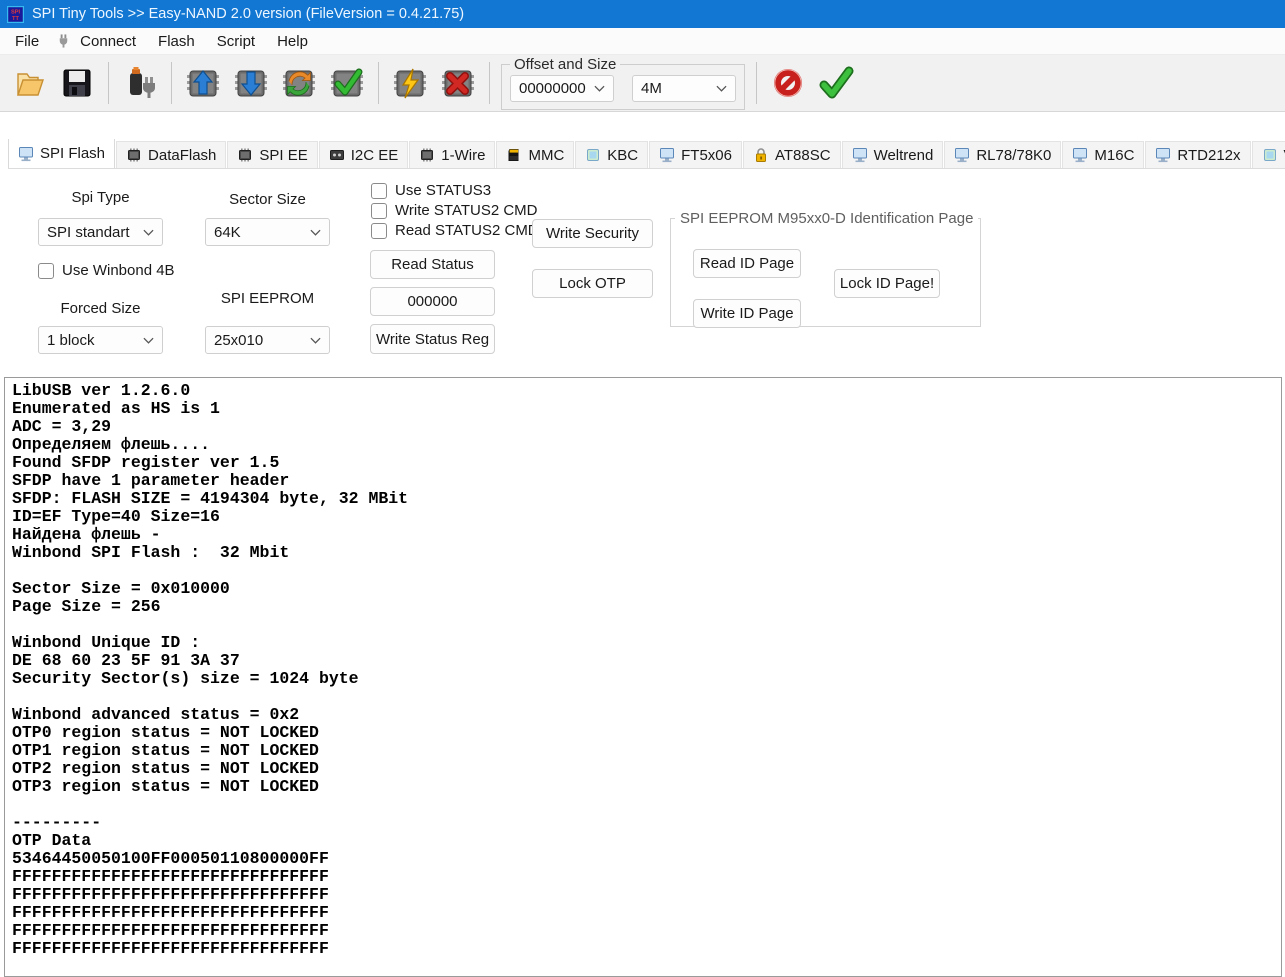 The image size is (1285, 977). I want to click on menu-bar: File Connect Flash Script Help, so click(642, 41).